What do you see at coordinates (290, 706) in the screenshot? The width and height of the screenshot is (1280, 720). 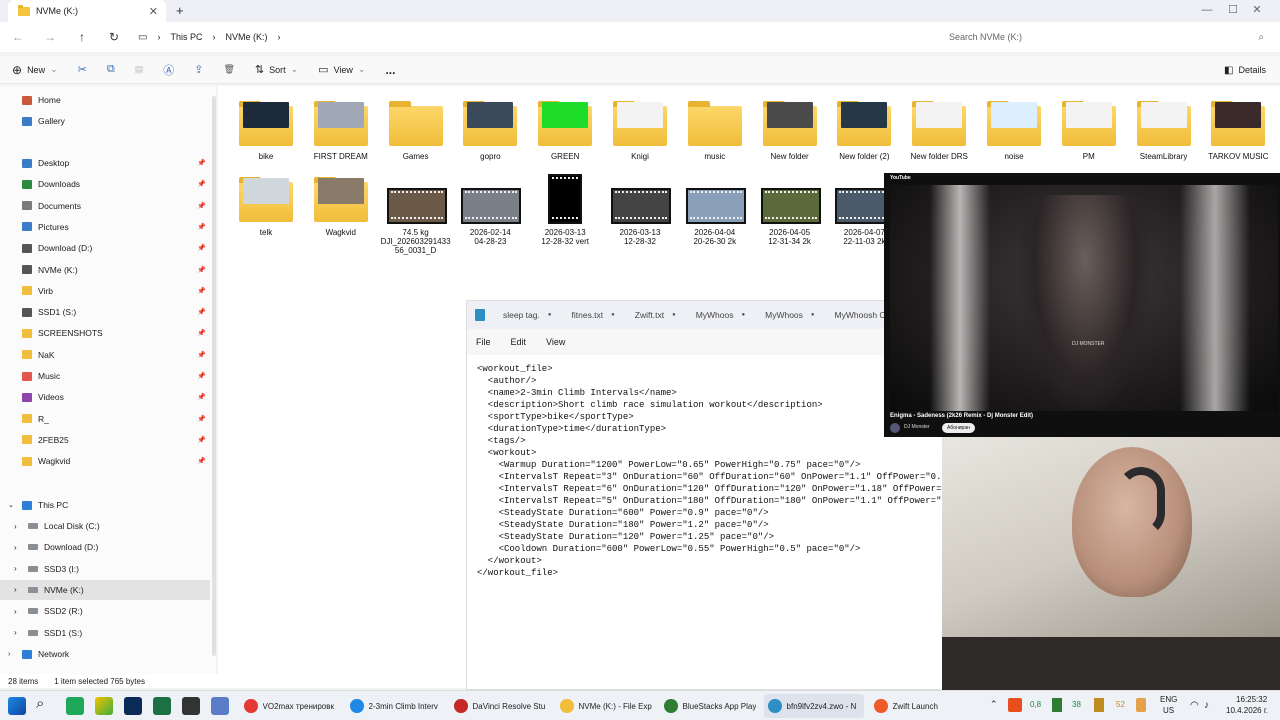 I see `taskbar-app: VO2max тренировк` at bounding box center [290, 706].